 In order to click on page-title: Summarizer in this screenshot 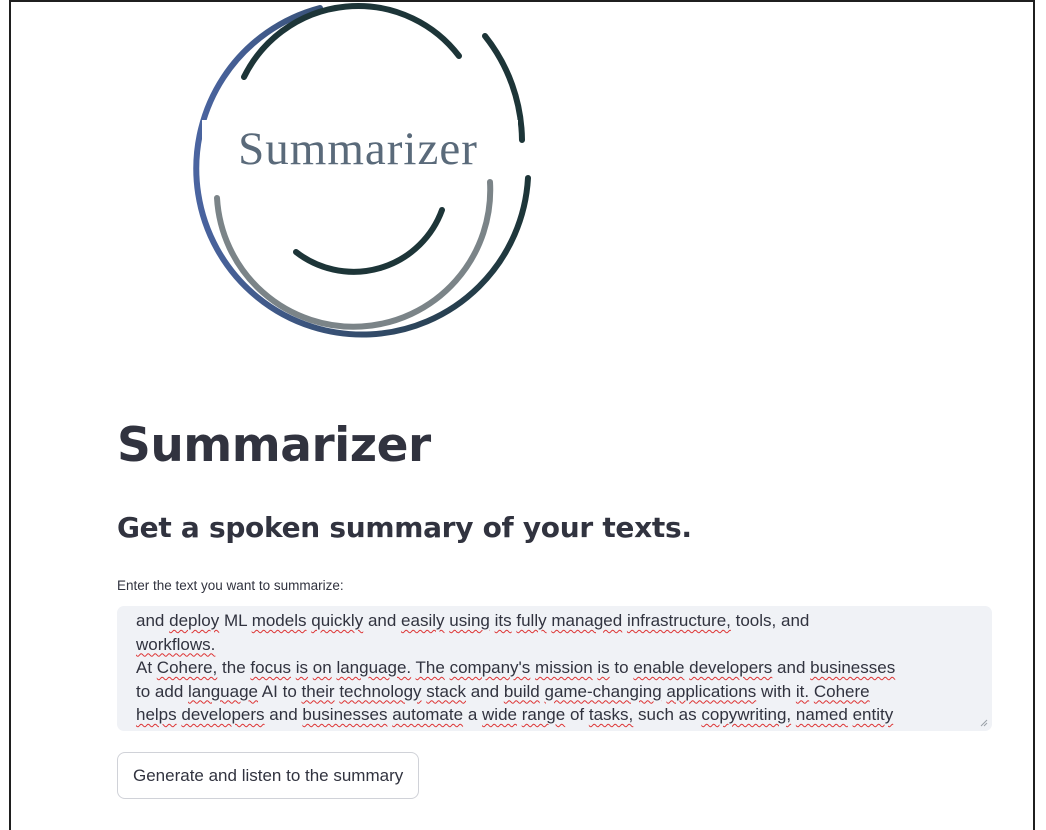, I will do `click(274, 445)`.